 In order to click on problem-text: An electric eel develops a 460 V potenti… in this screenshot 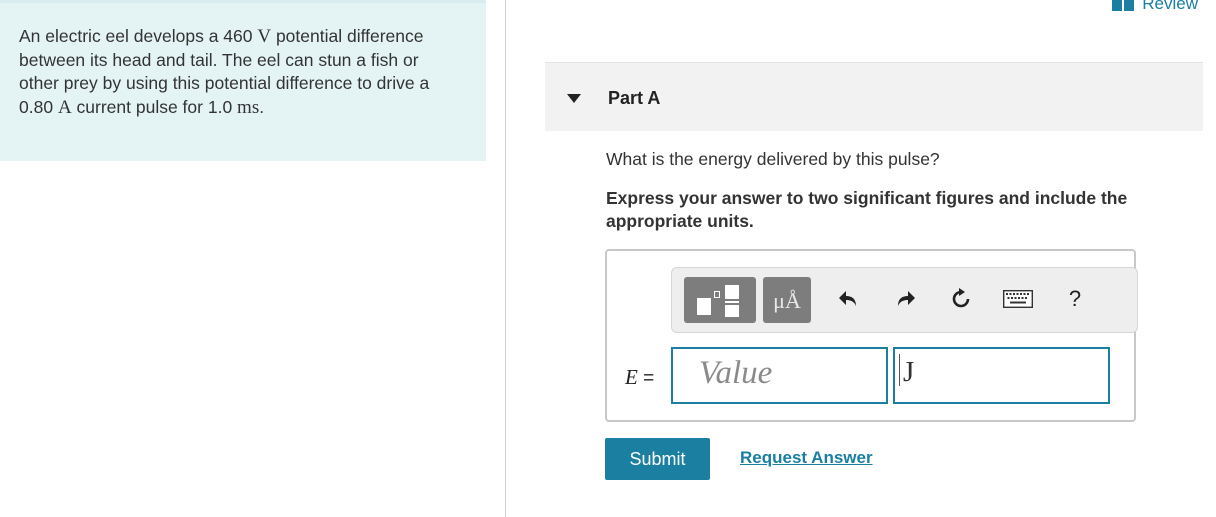, I will do `click(239, 72)`.